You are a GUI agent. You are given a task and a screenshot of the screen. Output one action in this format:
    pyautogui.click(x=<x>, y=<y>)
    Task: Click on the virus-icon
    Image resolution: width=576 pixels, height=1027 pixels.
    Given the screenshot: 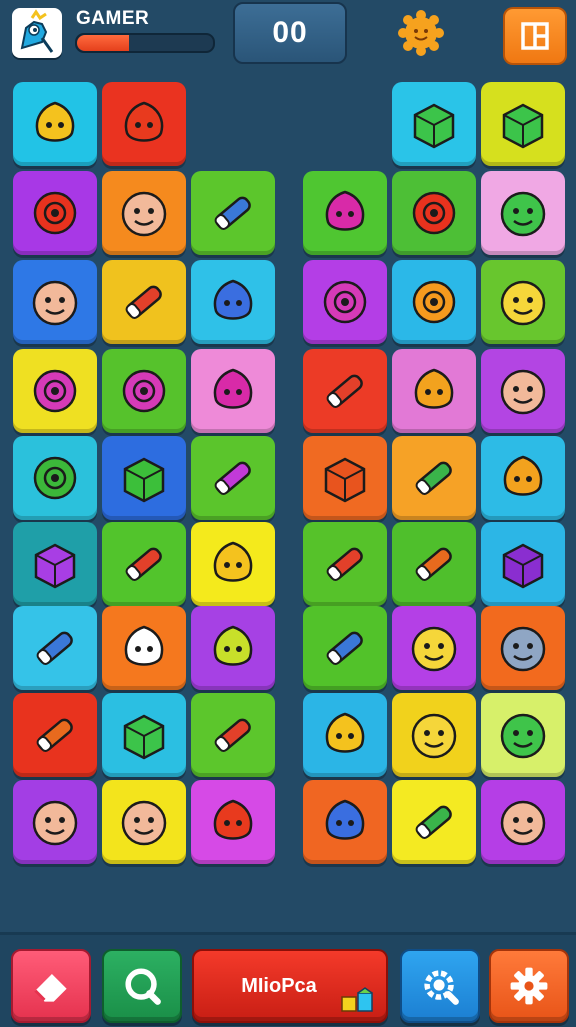 What is the action you would take?
    pyautogui.click(x=55, y=478)
    